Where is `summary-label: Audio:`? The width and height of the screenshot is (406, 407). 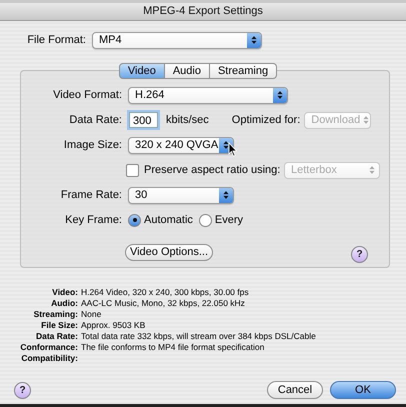
summary-label: Audio: is located at coordinates (64, 303).